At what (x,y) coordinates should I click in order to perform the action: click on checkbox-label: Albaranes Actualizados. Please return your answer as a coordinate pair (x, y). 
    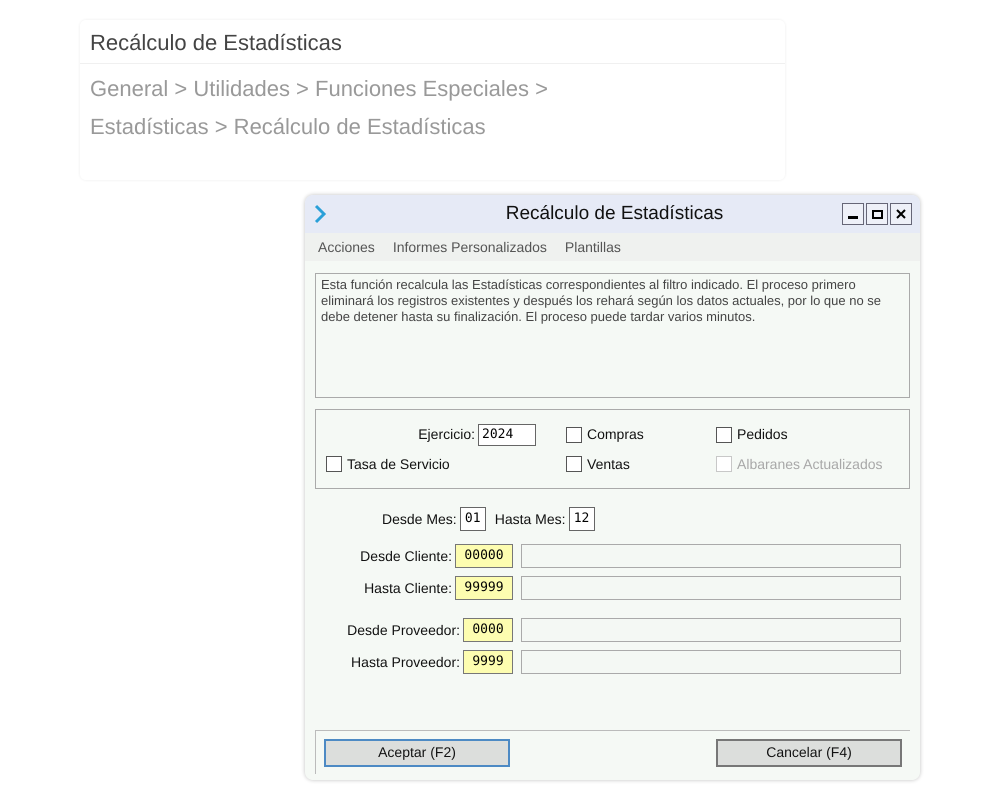
    Looking at the image, I should click on (810, 464).